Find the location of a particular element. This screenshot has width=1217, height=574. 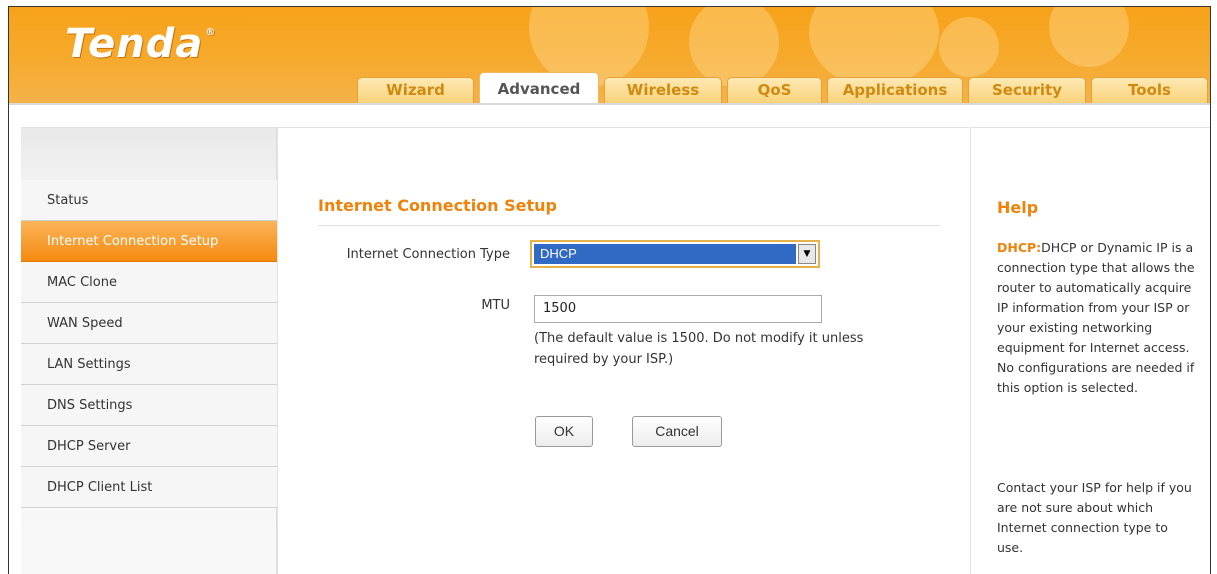

sidebar-item-dns-settings: DNS Settings is located at coordinates (149, 405).